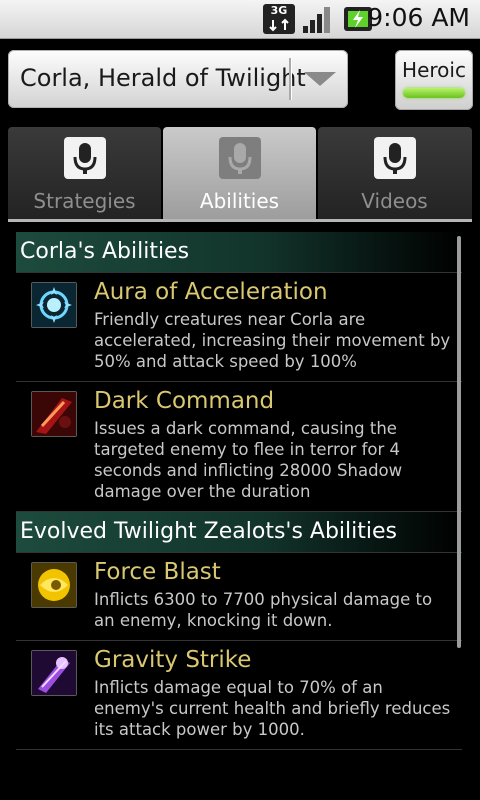  Describe the element at coordinates (211, 292) in the screenshot. I see `ability-name: Aura of Acceleration` at that location.